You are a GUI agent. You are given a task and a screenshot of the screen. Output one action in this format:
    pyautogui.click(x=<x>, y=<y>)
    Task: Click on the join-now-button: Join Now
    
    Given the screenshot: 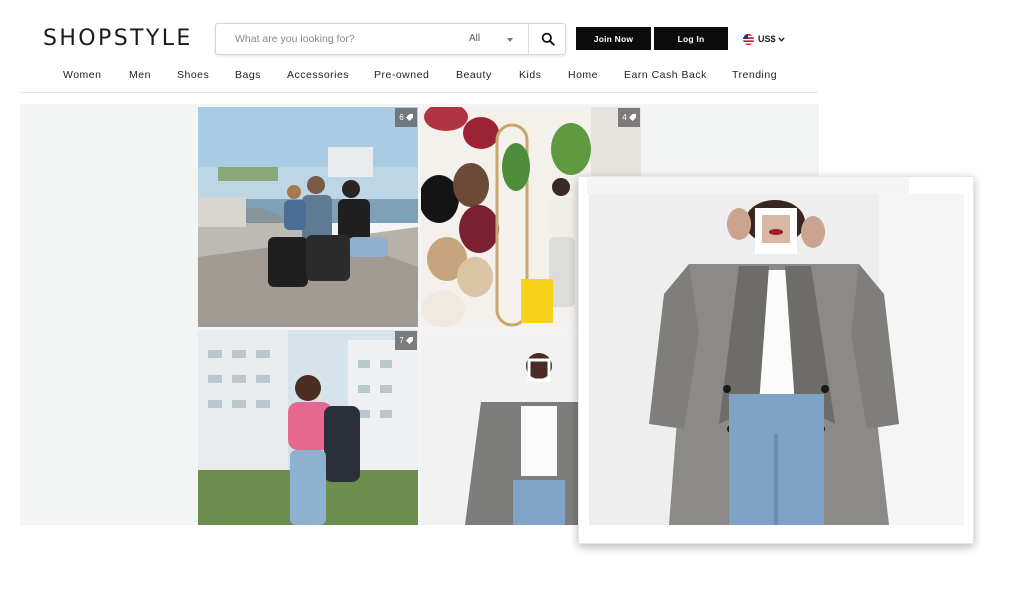 What is the action you would take?
    pyautogui.click(x=613, y=38)
    